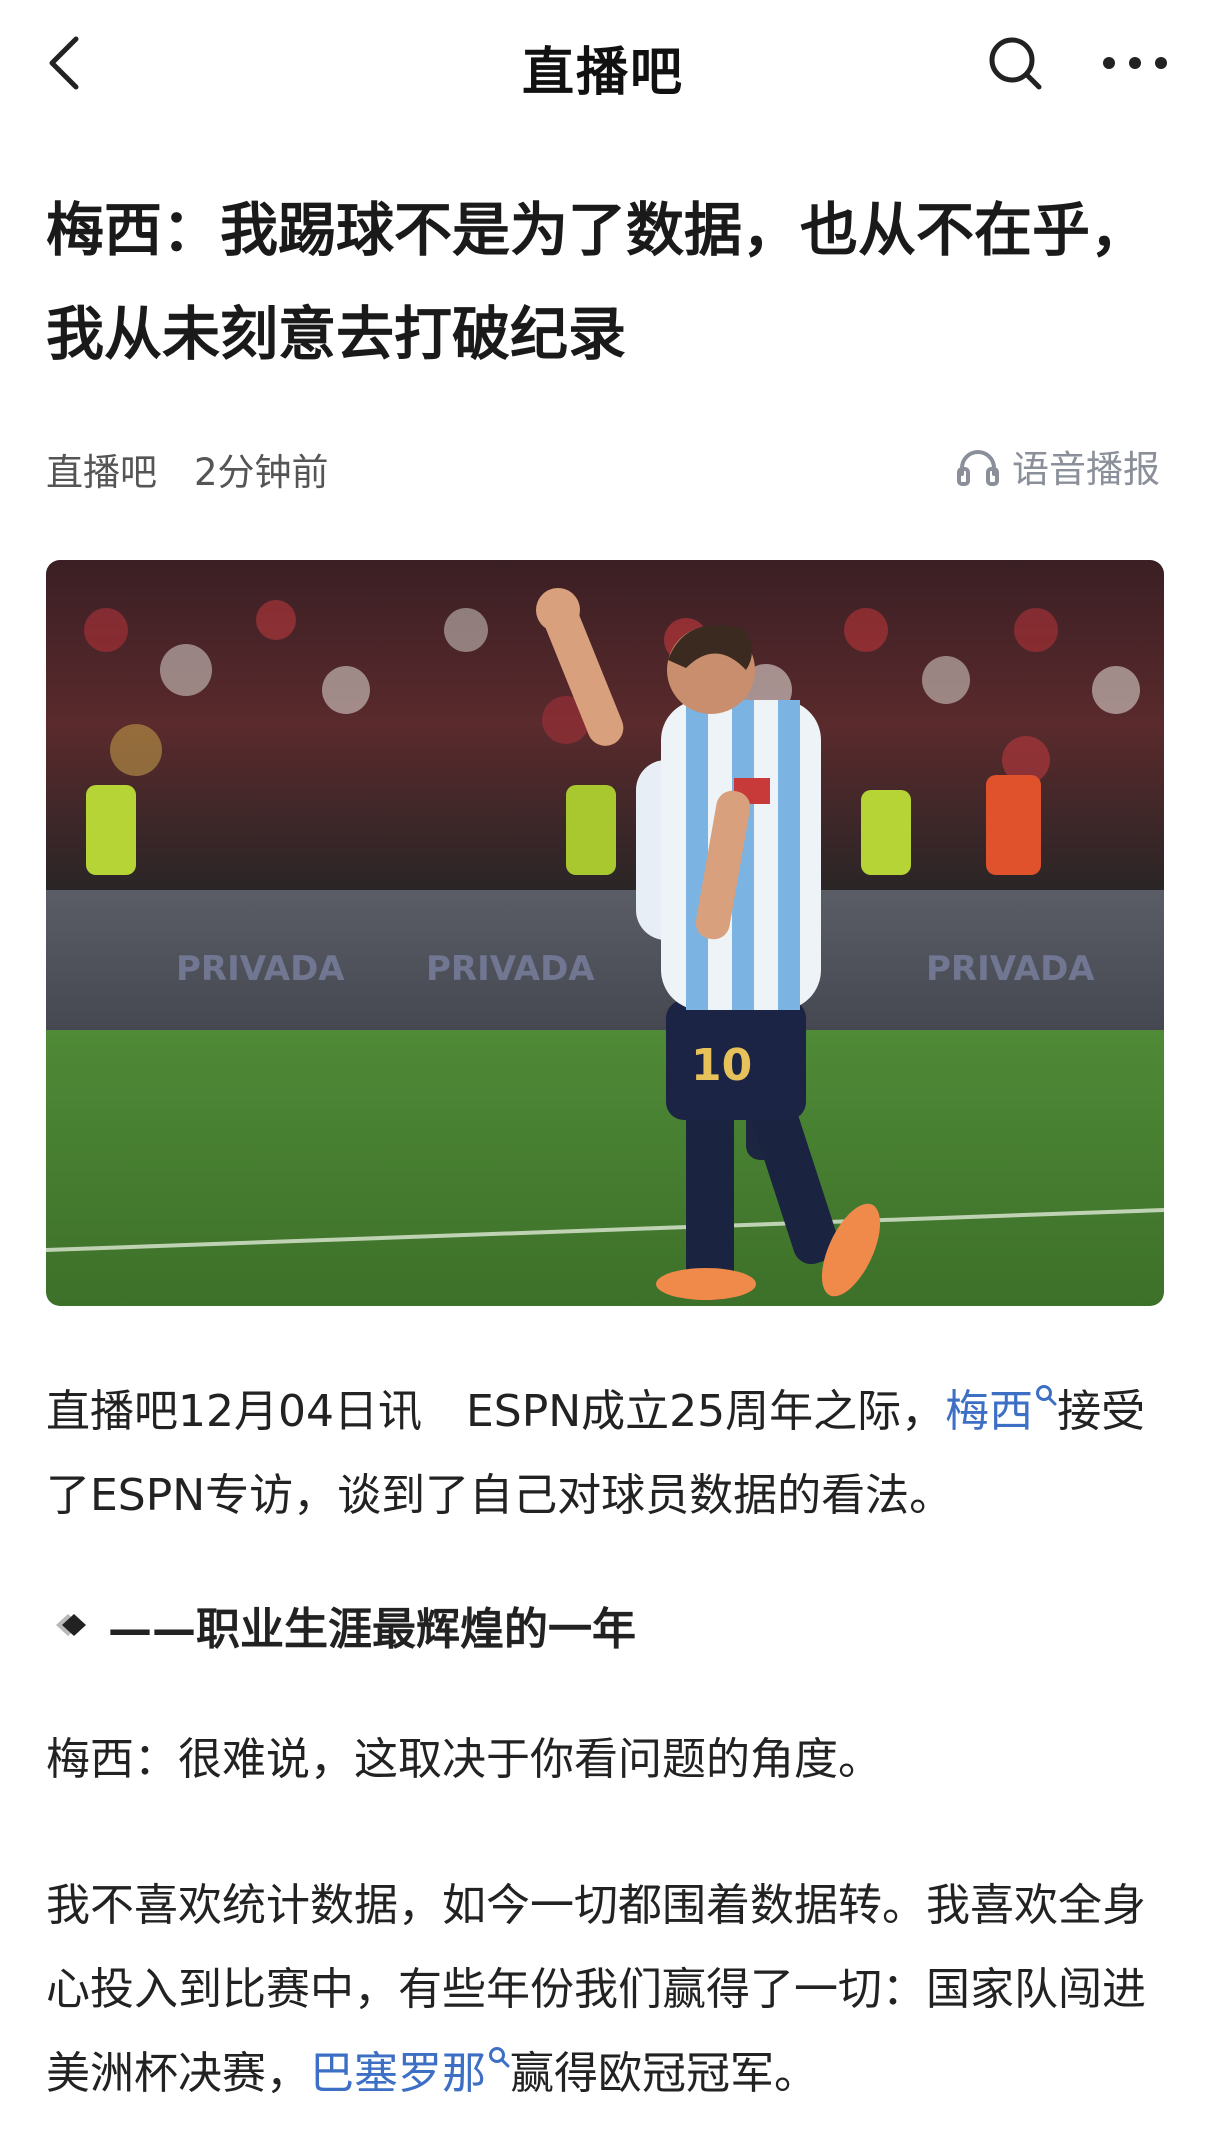 Image resolution: width=1206 pixels, height=2140 pixels. What do you see at coordinates (372, 1629) in the screenshot?
I see `subheading-text: ——职业生涯最辉煌的一年` at bounding box center [372, 1629].